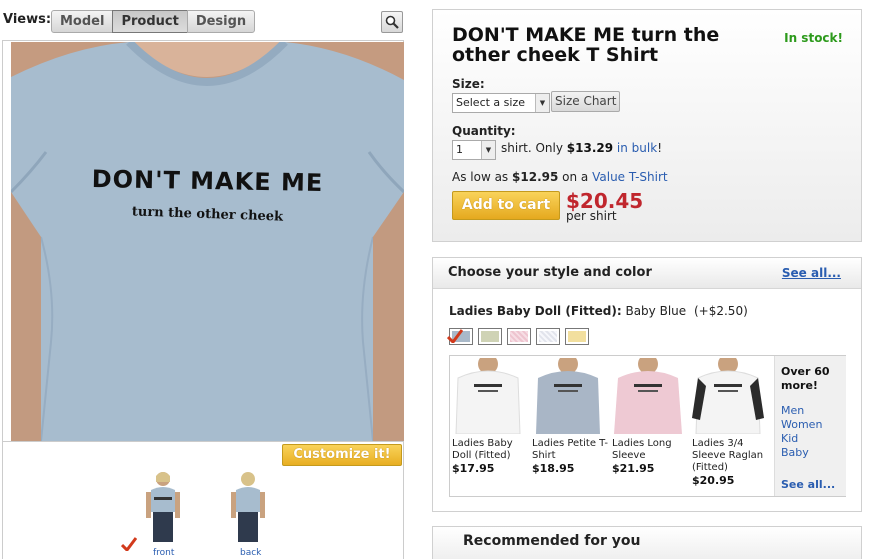 The height and width of the screenshot is (559, 871). What do you see at coordinates (519, 336) in the screenshot?
I see `swatch-pink` at bounding box center [519, 336].